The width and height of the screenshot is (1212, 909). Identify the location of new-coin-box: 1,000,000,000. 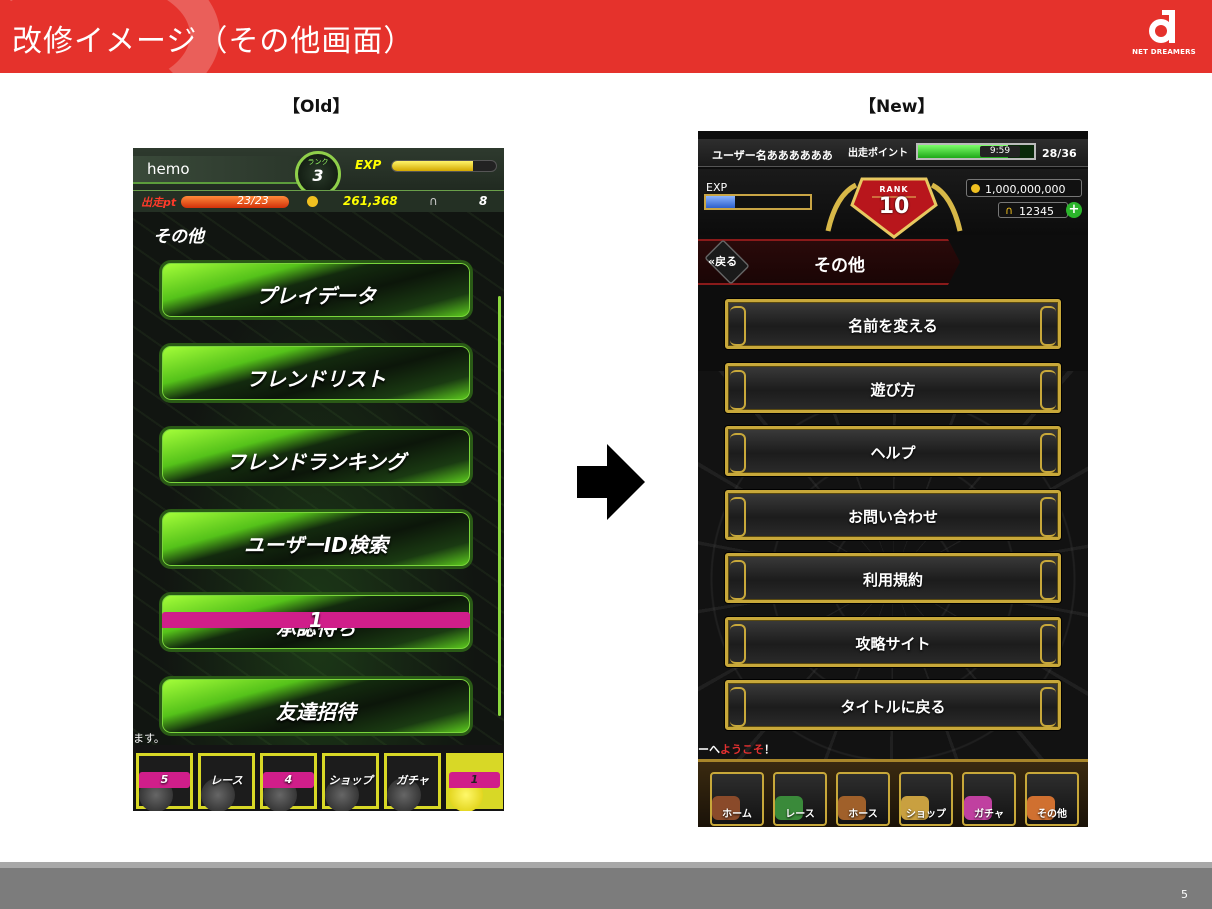
(1024, 188).